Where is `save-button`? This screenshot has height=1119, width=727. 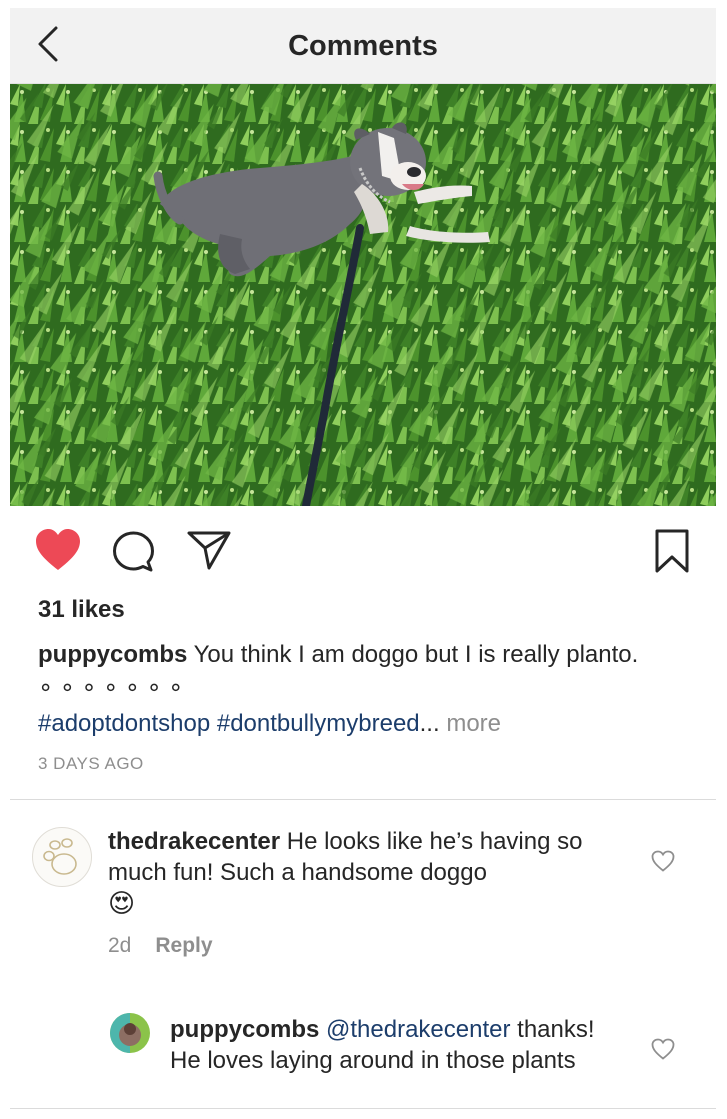 save-button is located at coordinates (672, 551).